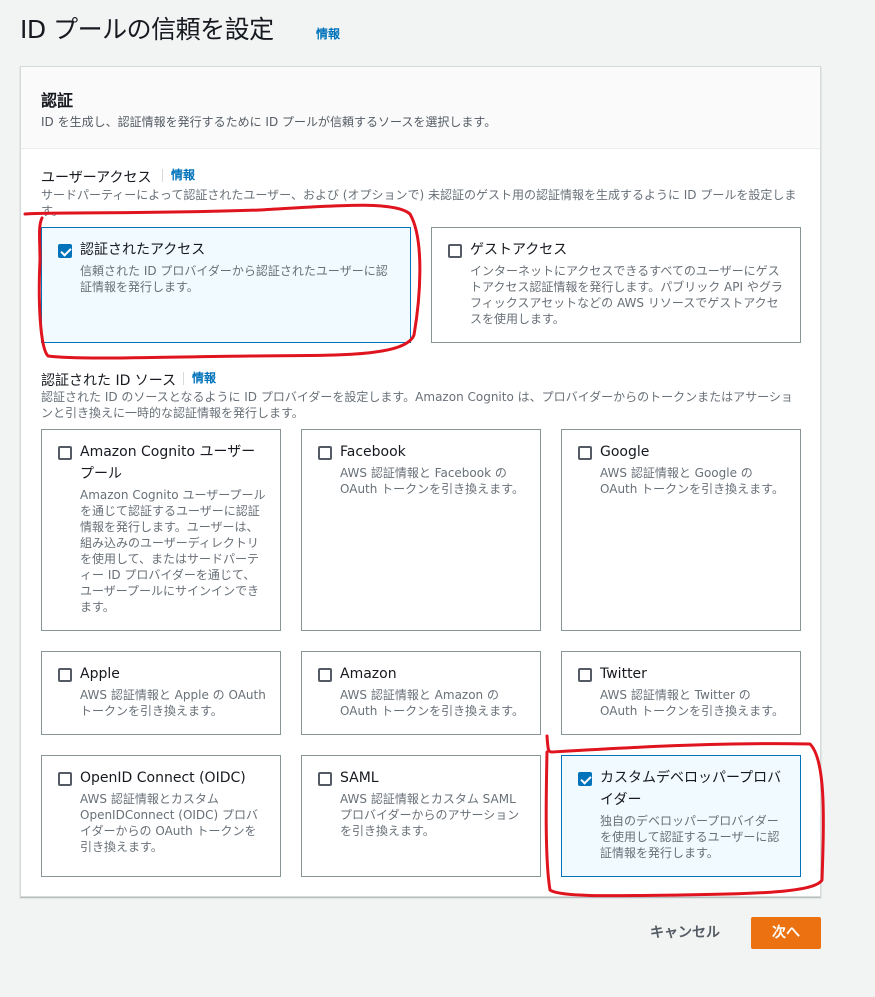 This screenshot has height=997, width=875. What do you see at coordinates (178, 175) in the screenshot?
I see `user-access-info-link: 情報` at bounding box center [178, 175].